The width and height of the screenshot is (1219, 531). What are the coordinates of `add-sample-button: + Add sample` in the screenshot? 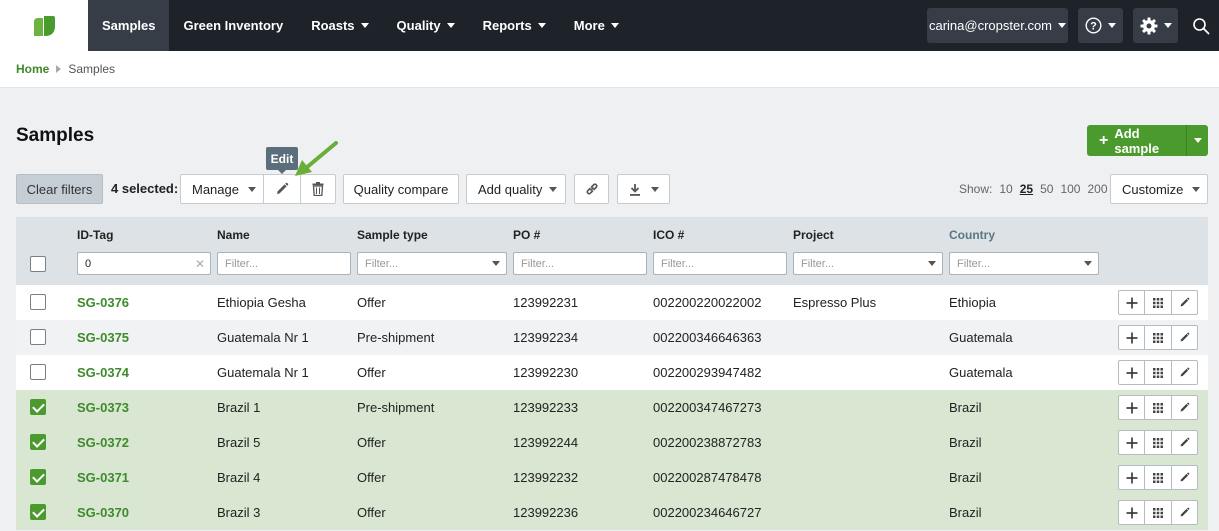 It's located at (1147, 140).